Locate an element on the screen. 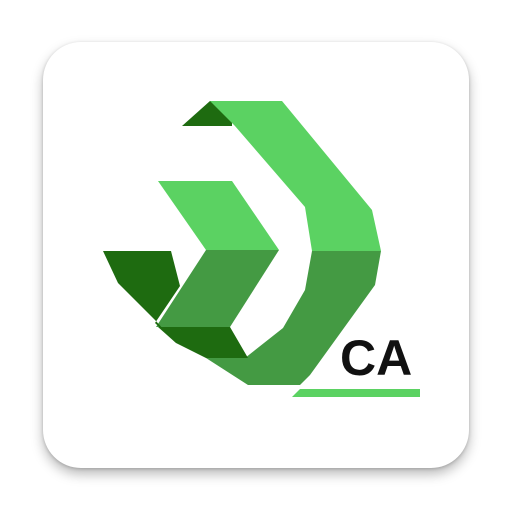 The height and width of the screenshot is (512, 512). logo-chevron-upper is located at coordinates (218, 215).